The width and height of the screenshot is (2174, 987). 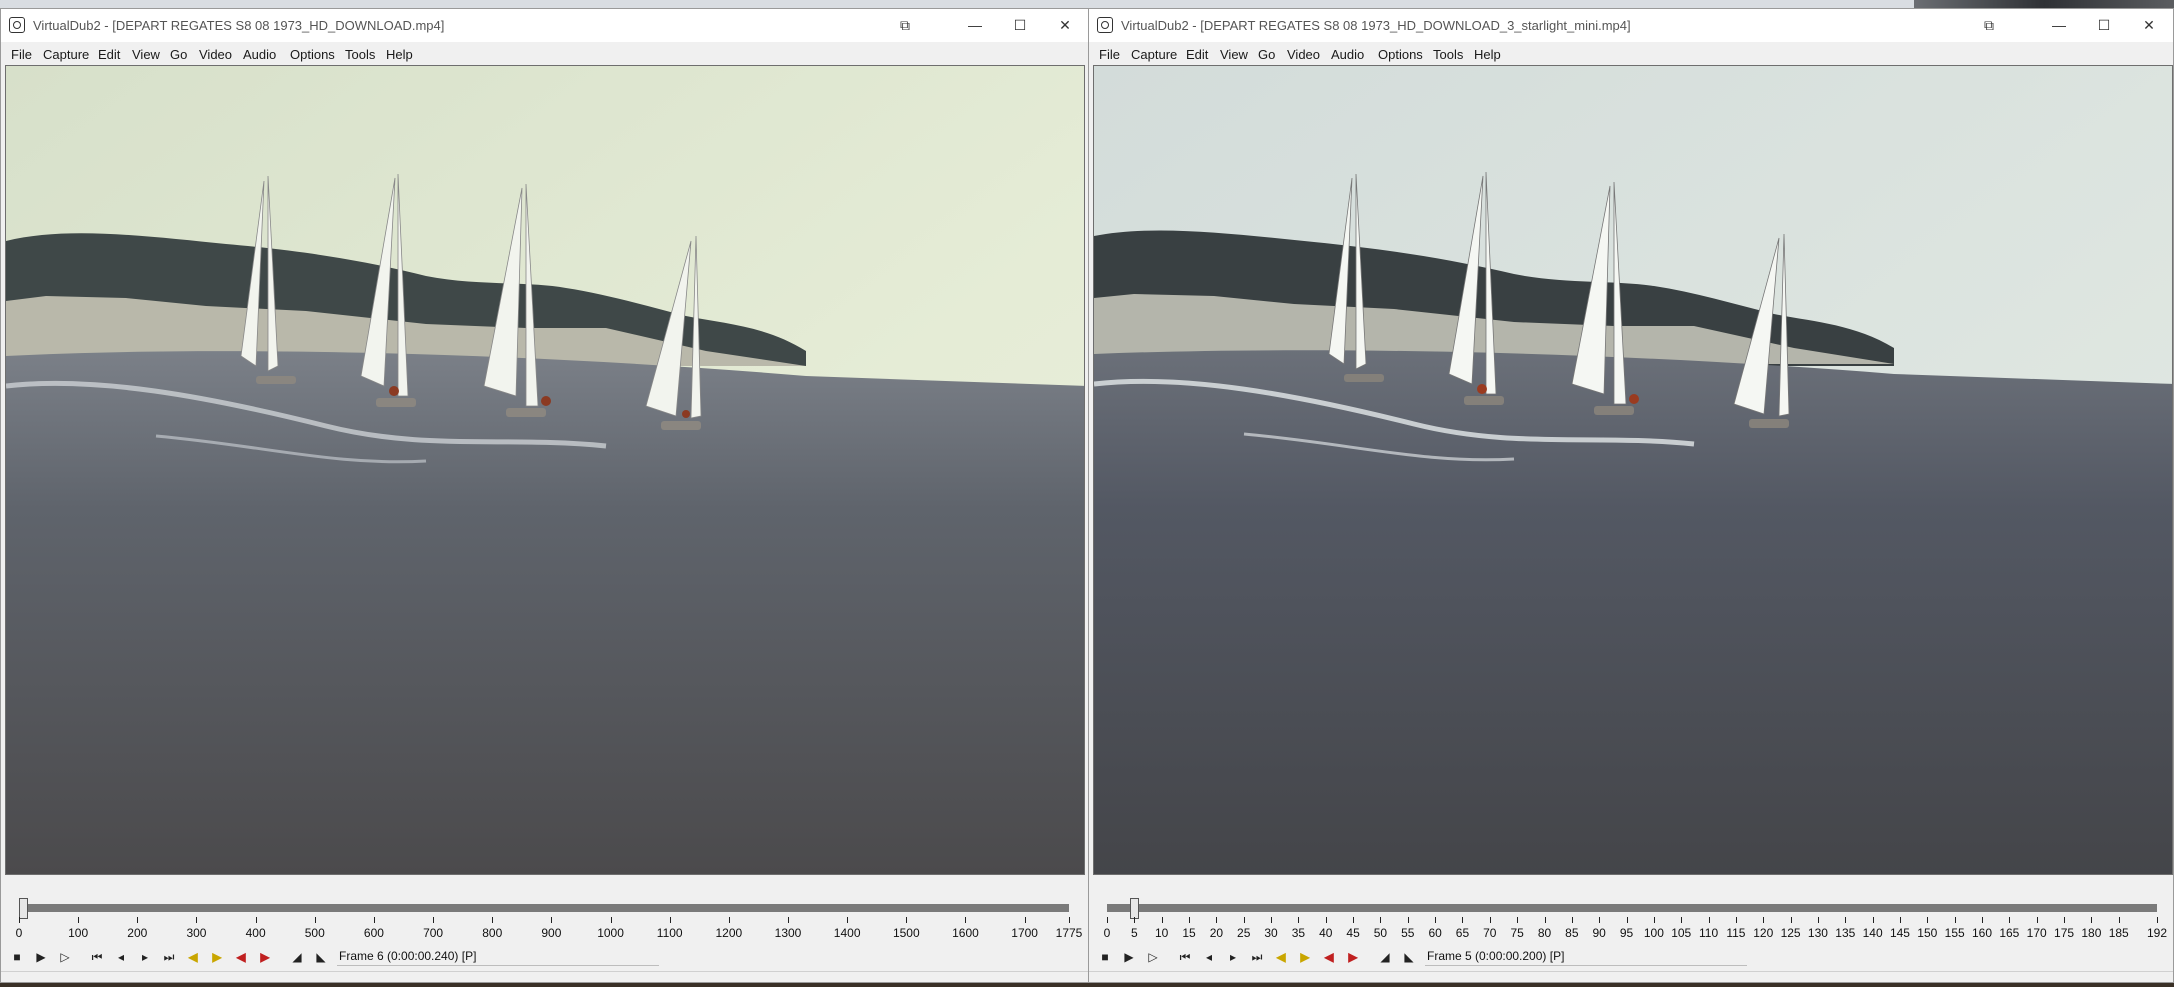 What do you see at coordinates (1954, 933) in the screenshot?
I see `timeline-tick-label: 155` at bounding box center [1954, 933].